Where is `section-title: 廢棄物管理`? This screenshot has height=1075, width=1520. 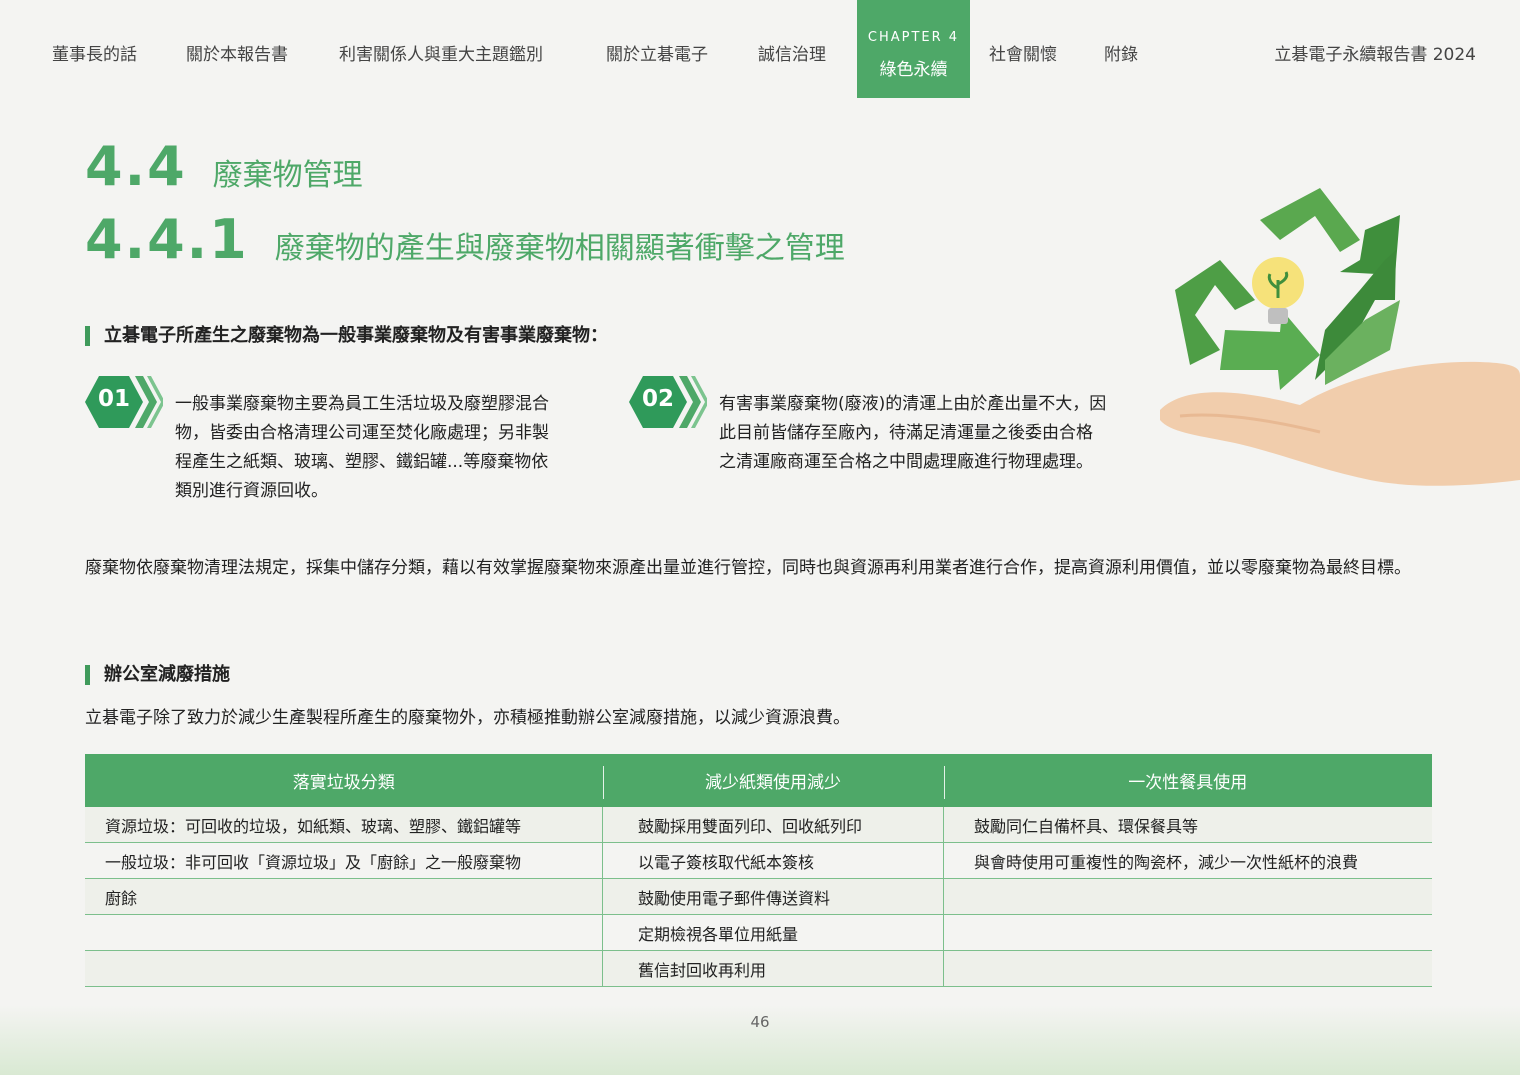
section-title: 廢棄物管理 is located at coordinates (287, 175).